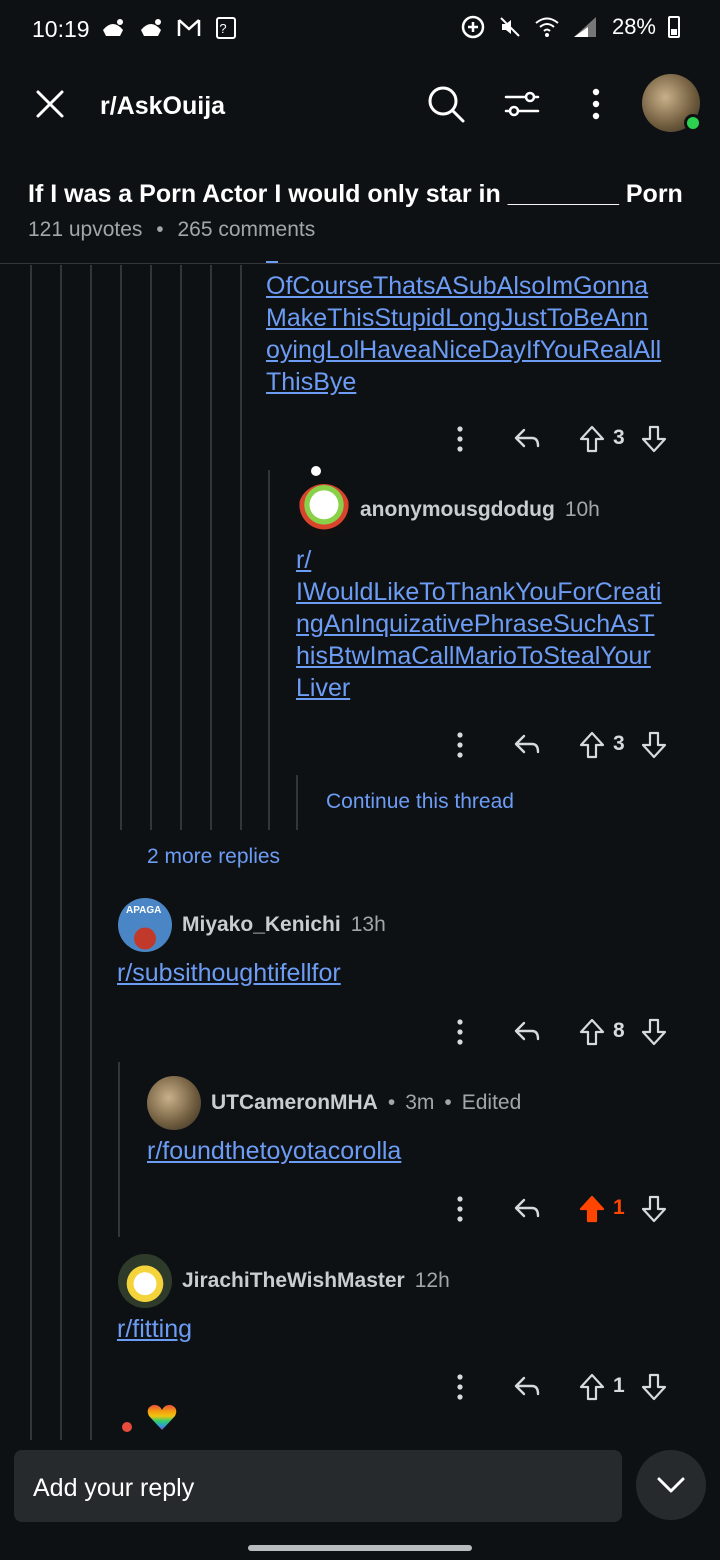  I want to click on avatar: APAGA, so click(145, 925).